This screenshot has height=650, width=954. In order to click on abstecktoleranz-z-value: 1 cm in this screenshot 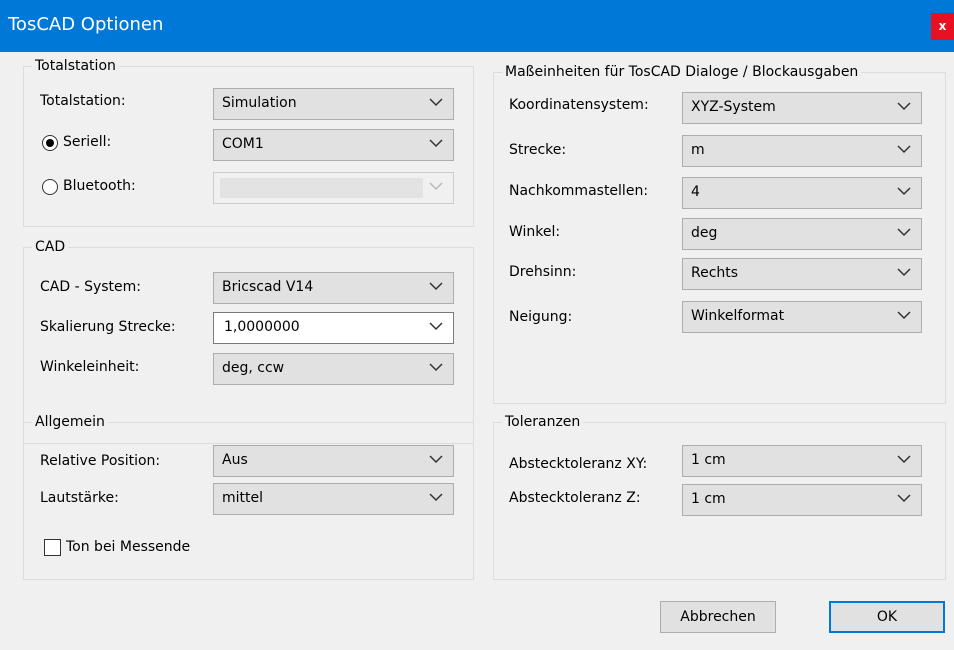, I will do `click(708, 499)`.